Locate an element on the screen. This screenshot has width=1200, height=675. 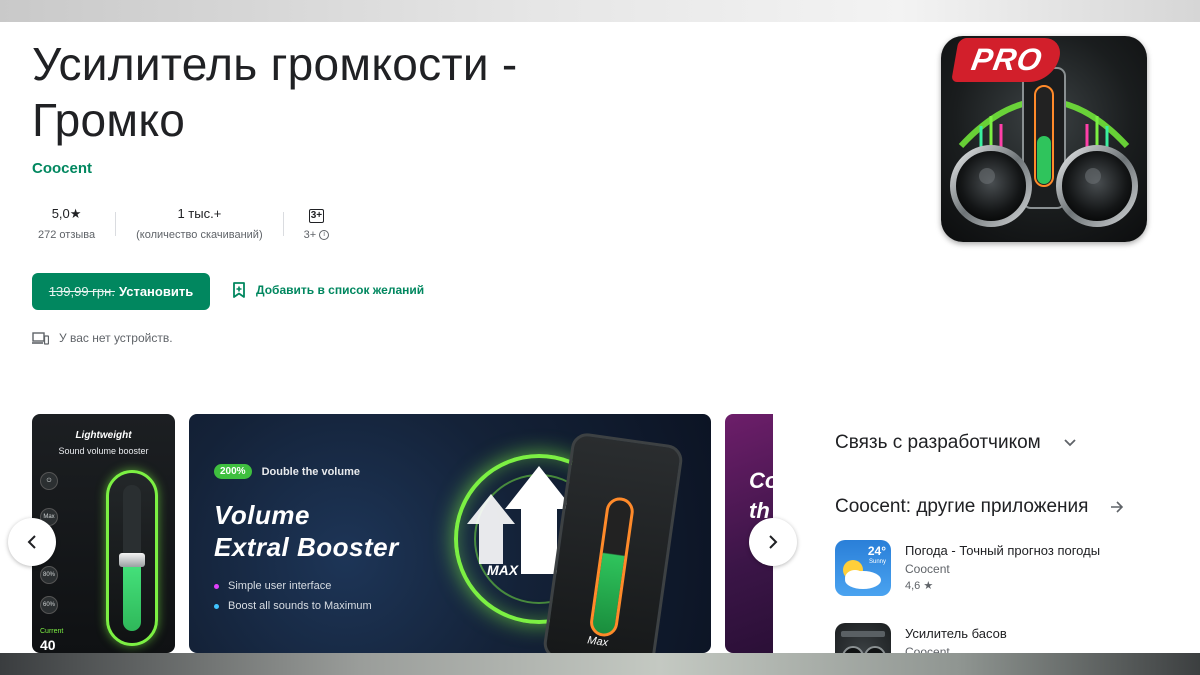
shot2-heading-1: Volume is located at coordinates (262, 515).